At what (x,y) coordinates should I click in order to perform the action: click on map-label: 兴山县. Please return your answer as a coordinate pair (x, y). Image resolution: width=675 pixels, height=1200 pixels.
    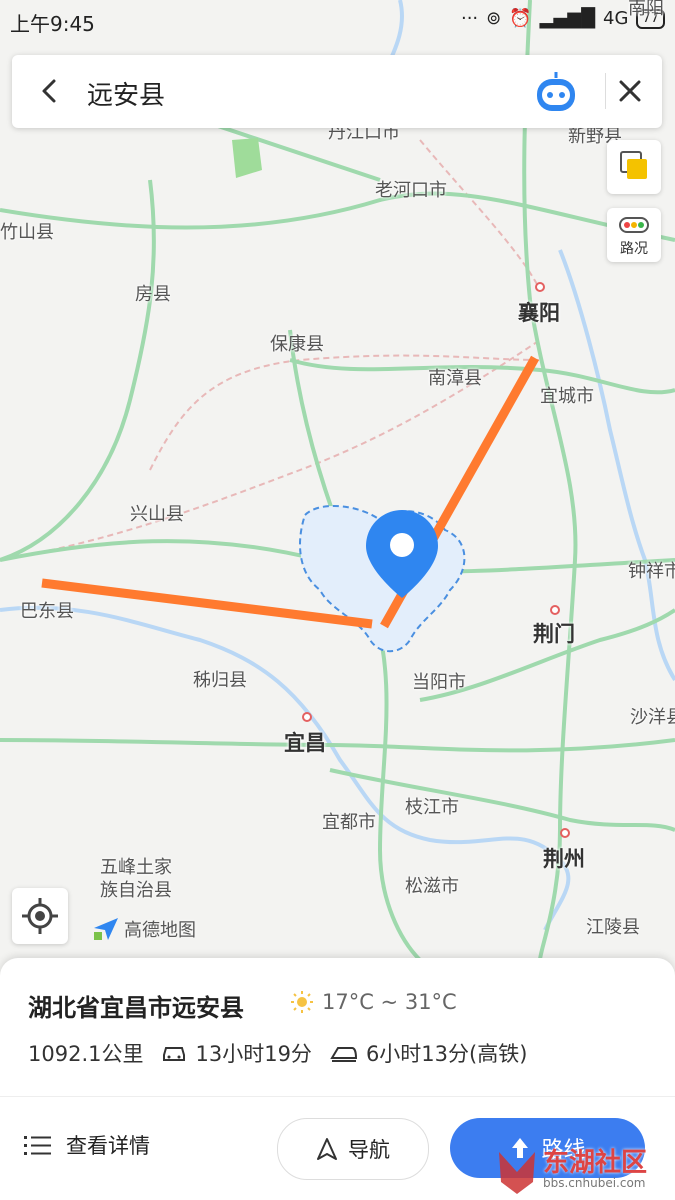
    Looking at the image, I should click on (157, 514).